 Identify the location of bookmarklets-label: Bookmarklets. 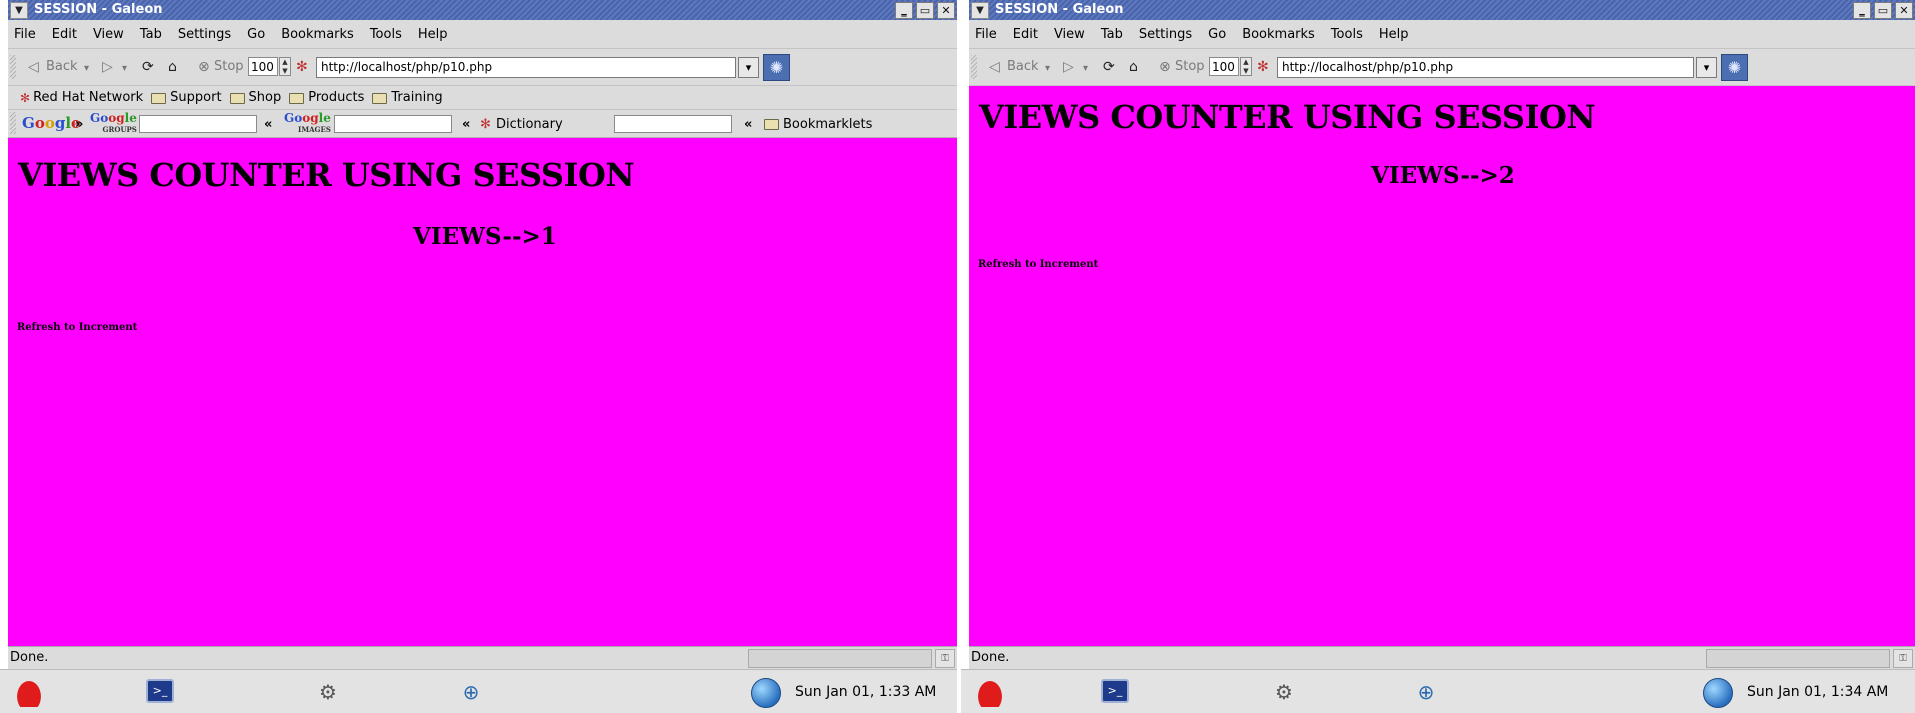
(827, 124).